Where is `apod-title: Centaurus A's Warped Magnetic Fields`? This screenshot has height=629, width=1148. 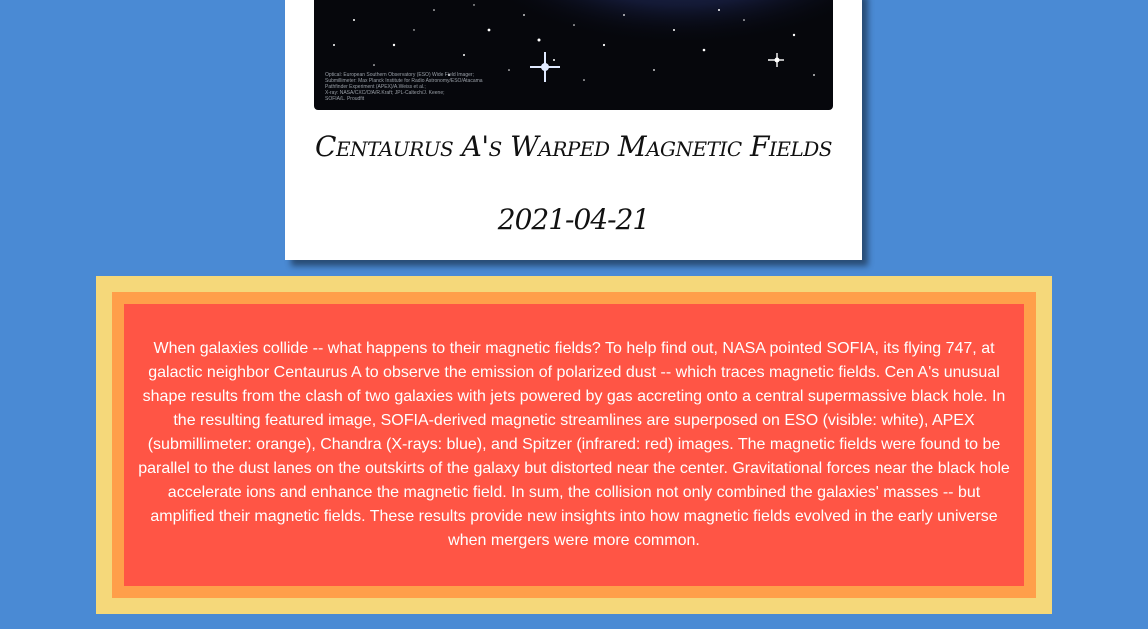 apod-title: Centaurus A's Warped Magnetic Fields is located at coordinates (573, 146).